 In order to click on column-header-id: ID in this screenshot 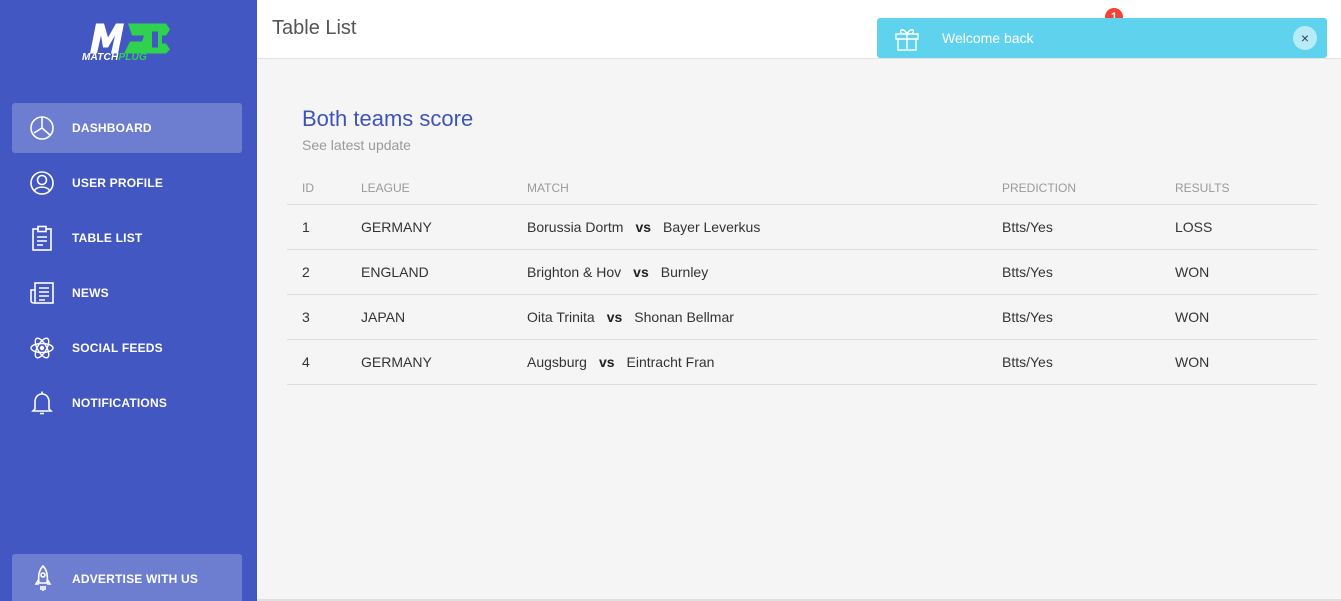, I will do `click(316, 188)`.